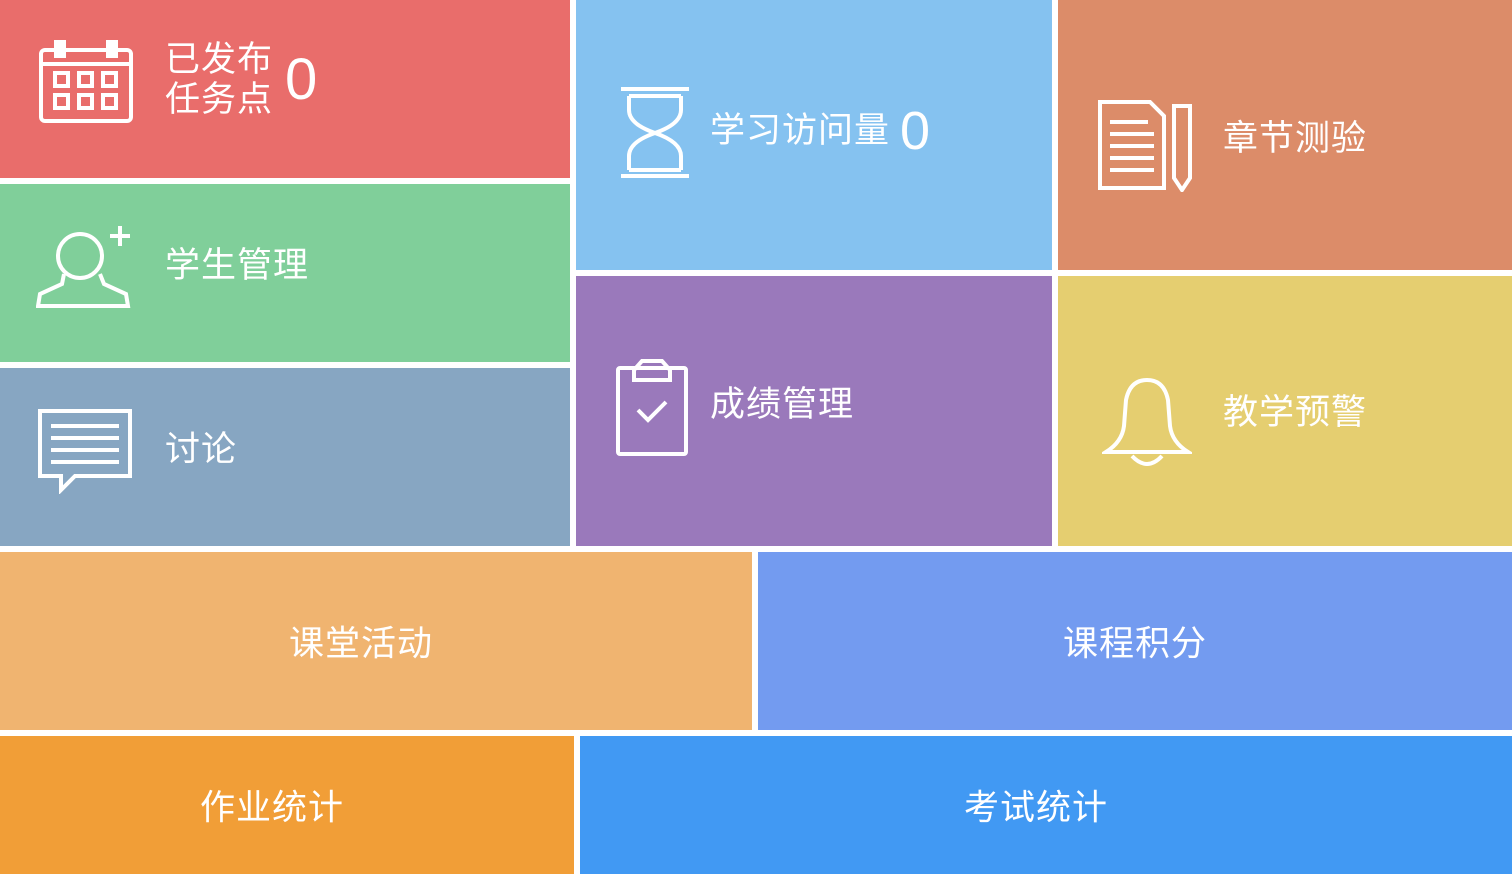  Describe the element at coordinates (1147, 424) in the screenshot. I see `bell-icon` at that location.